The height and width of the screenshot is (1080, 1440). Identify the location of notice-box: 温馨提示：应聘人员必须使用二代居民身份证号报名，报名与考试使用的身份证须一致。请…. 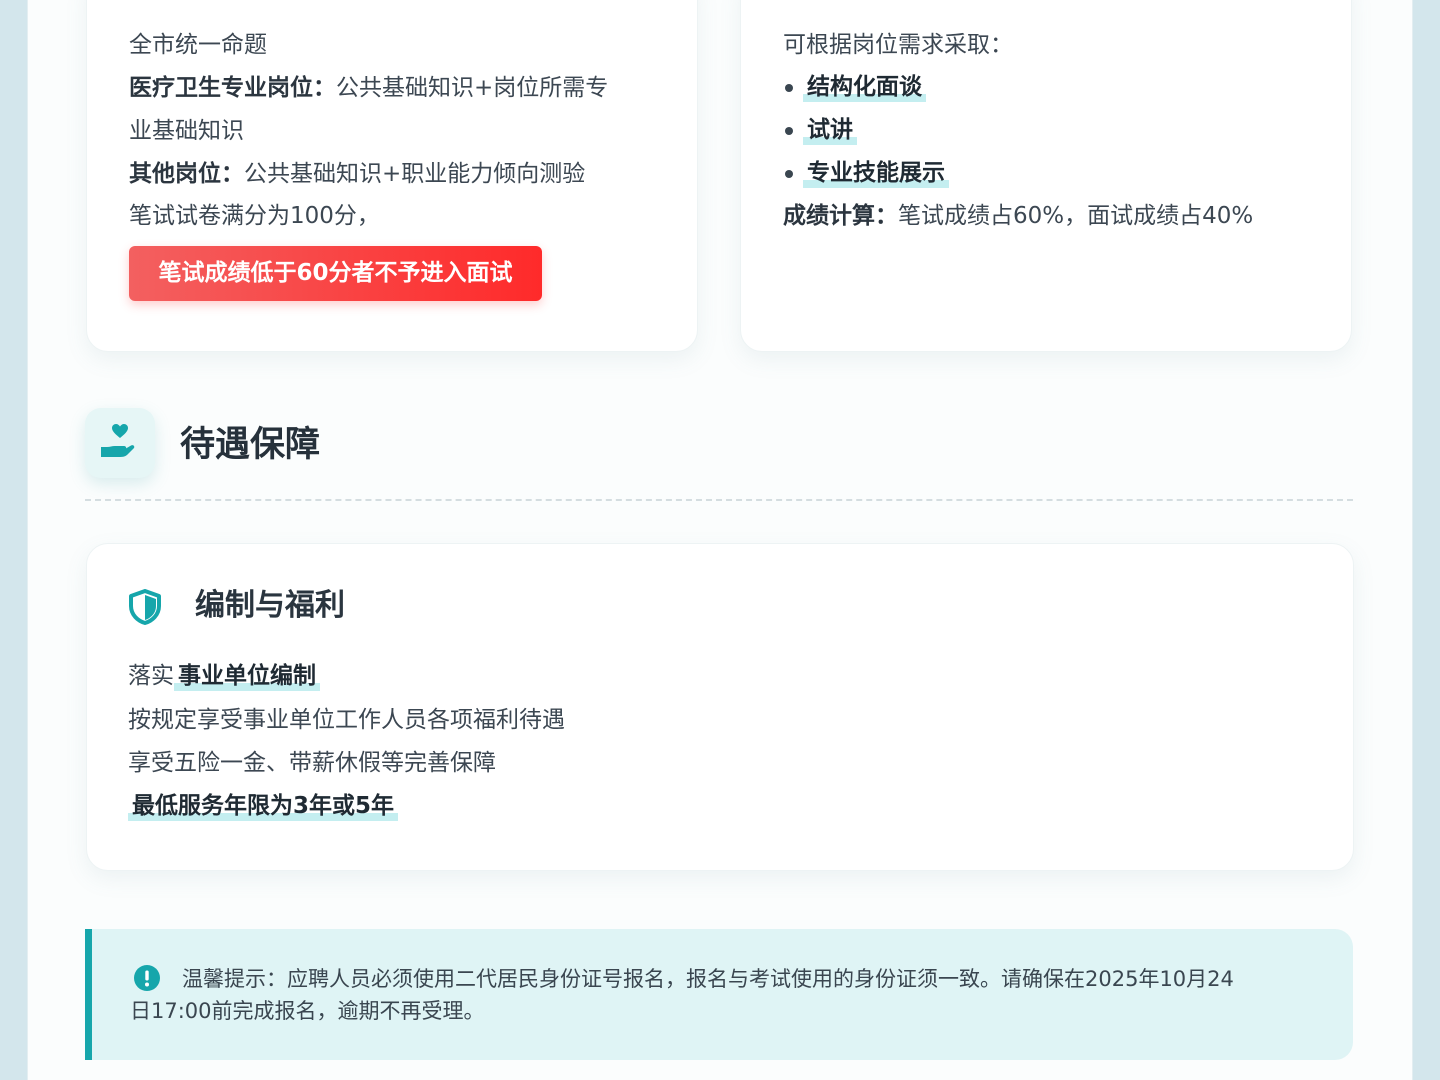
(719, 994).